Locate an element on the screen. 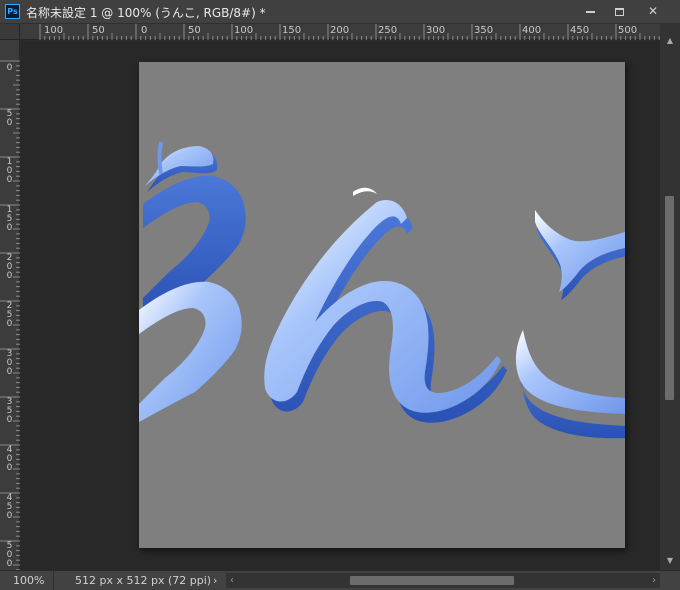  scroll-right-icon: › is located at coordinates (654, 580).